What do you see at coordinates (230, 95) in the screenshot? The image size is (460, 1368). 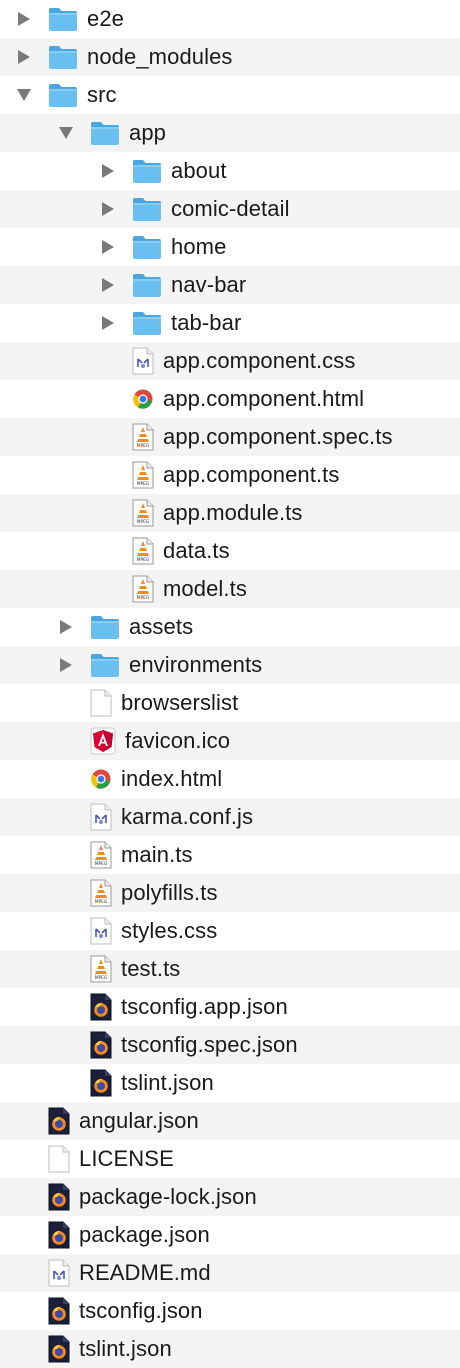 I see `folder-row: src` at bounding box center [230, 95].